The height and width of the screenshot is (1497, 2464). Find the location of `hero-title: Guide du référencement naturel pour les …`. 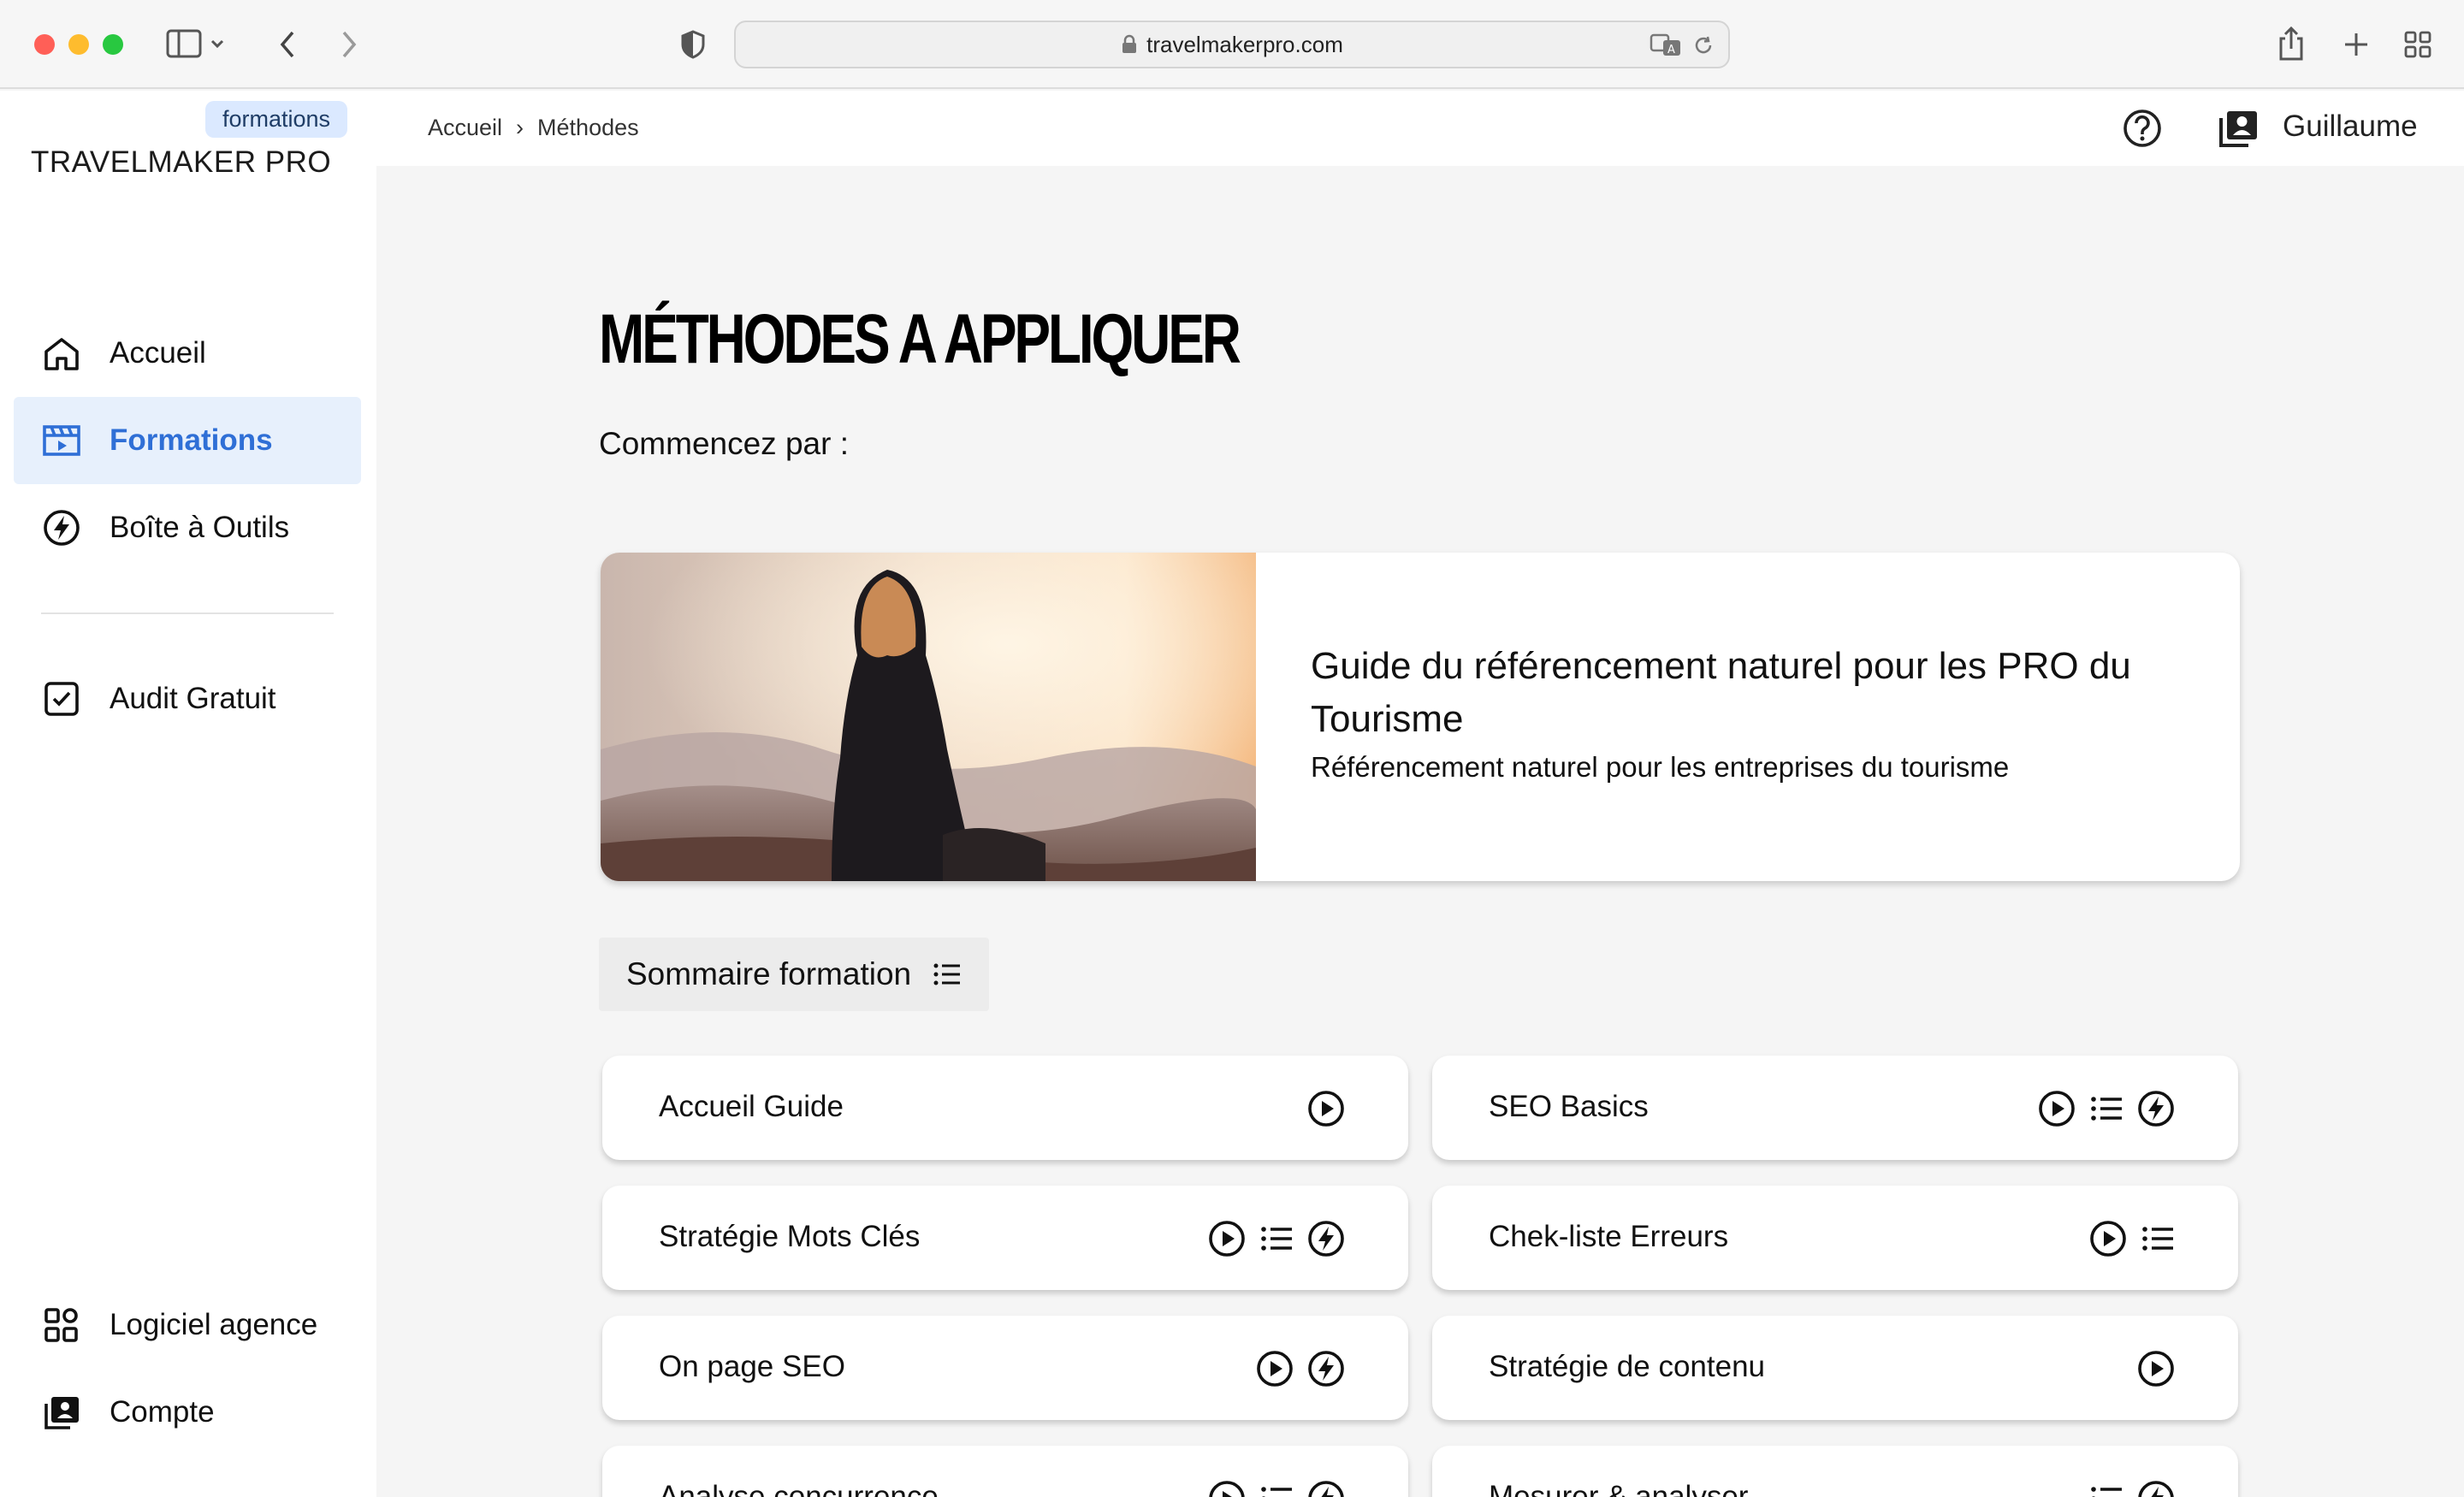

hero-title: Guide du référencement naturel pour les … is located at coordinates (1738, 693).